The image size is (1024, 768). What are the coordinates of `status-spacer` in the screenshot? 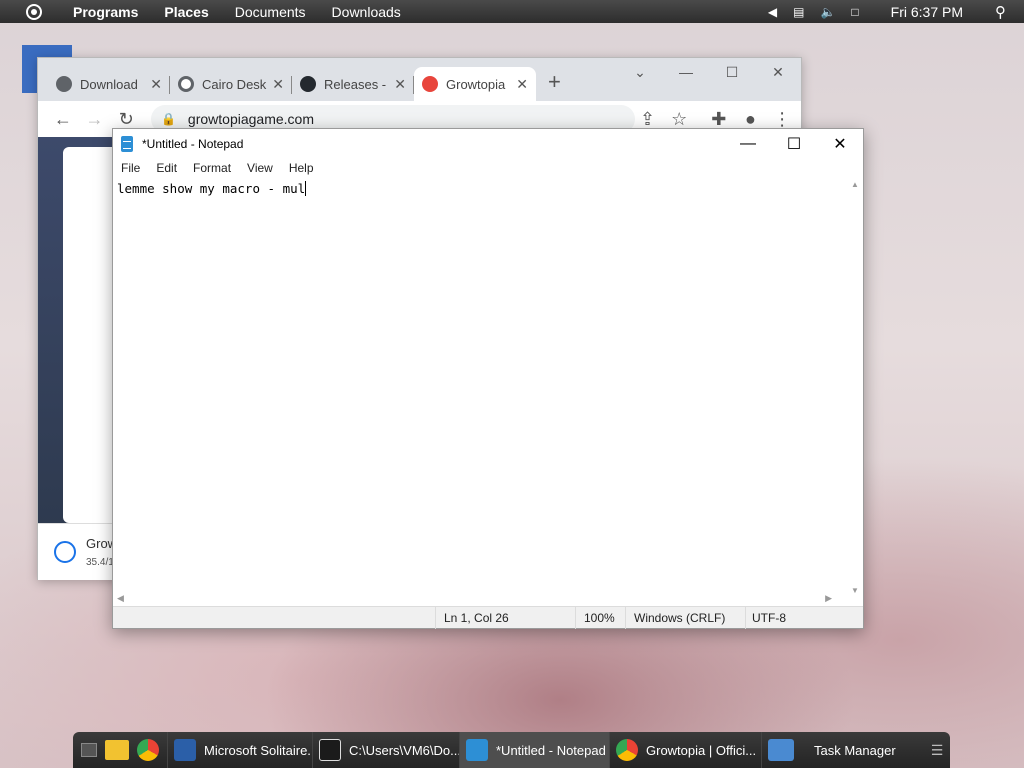 It's located at (274, 618).